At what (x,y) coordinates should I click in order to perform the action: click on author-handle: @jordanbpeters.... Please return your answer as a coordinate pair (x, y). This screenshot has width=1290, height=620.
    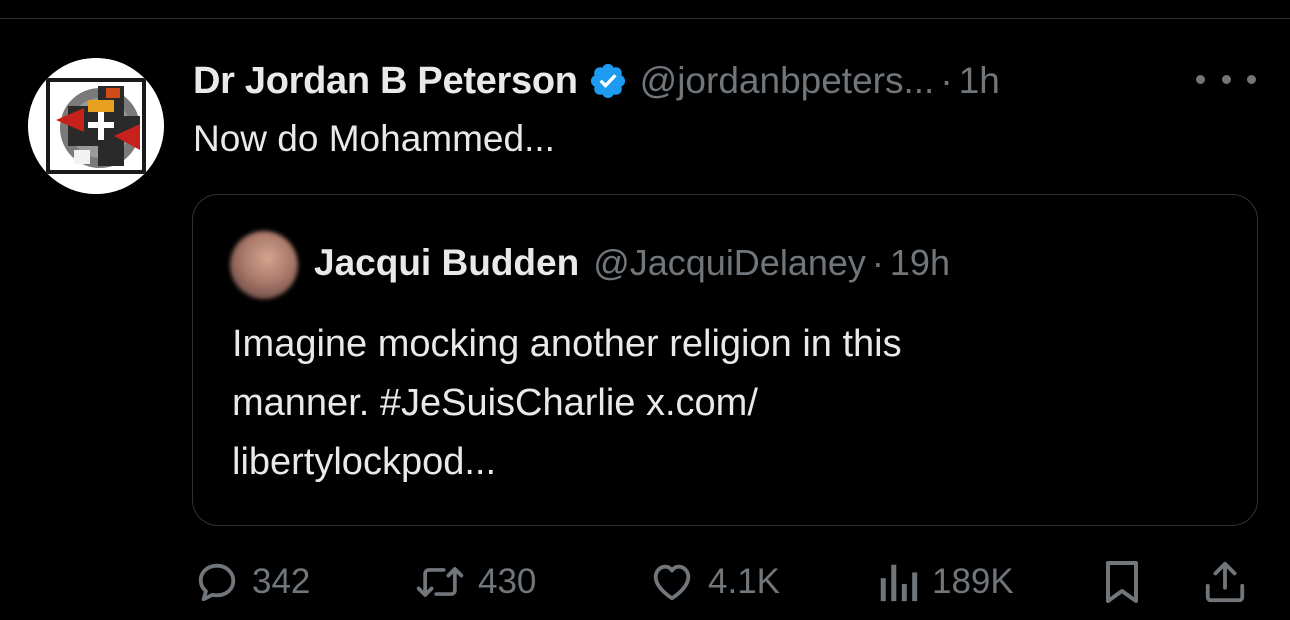
    Looking at the image, I should click on (787, 81).